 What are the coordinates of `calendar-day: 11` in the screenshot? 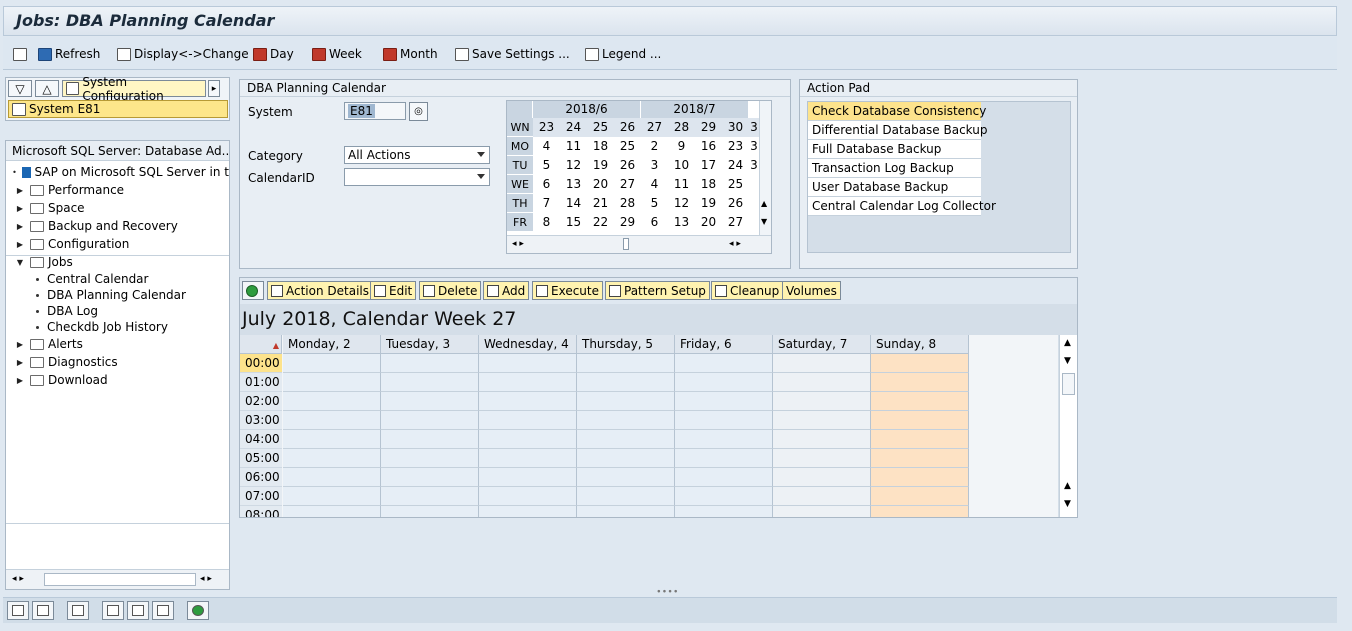 It's located at (573, 146).